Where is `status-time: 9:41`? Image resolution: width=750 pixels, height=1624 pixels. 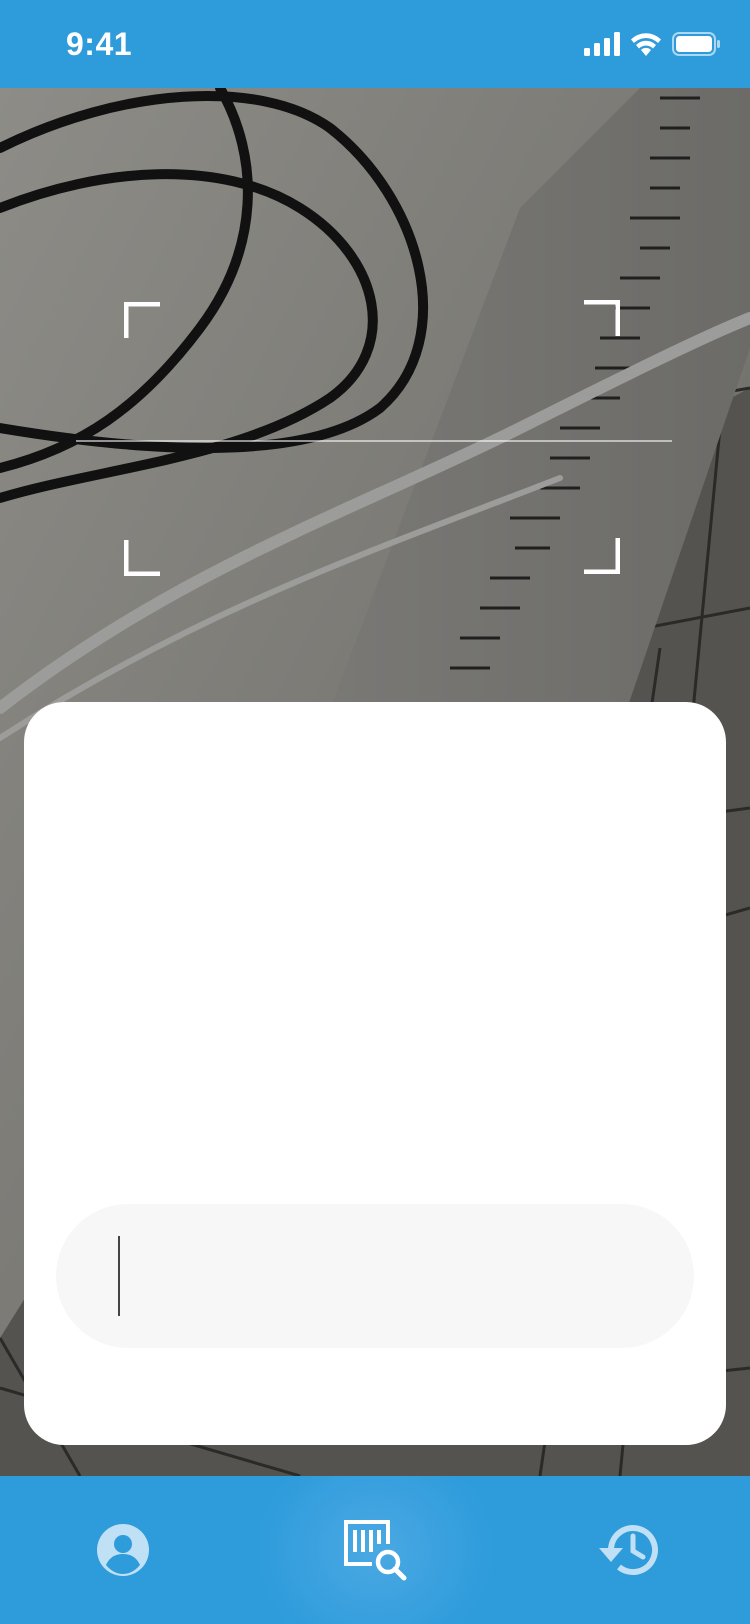 status-time: 9:41 is located at coordinates (99, 44).